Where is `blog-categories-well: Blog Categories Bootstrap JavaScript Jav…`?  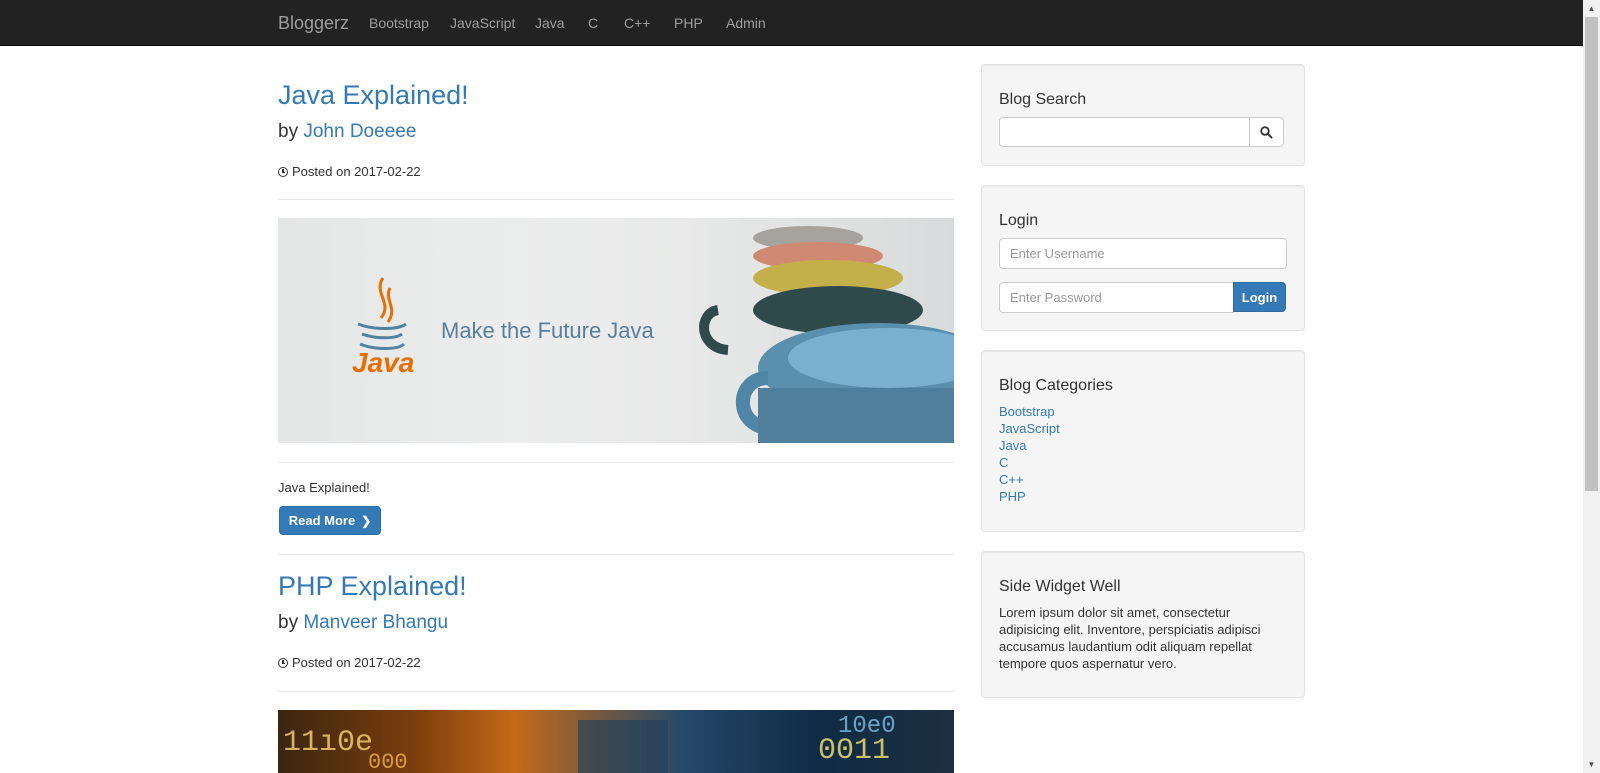
blog-categories-well: Blog Categories Bootstrap JavaScript Jav… is located at coordinates (1143, 441).